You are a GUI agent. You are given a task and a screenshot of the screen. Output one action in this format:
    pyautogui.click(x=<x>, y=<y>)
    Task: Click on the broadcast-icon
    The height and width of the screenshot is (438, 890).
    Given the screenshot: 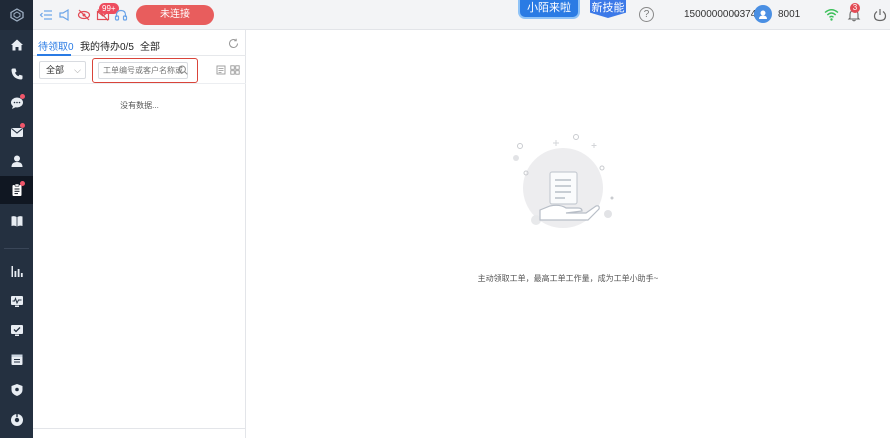 What is the action you would take?
    pyautogui.click(x=64, y=15)
    